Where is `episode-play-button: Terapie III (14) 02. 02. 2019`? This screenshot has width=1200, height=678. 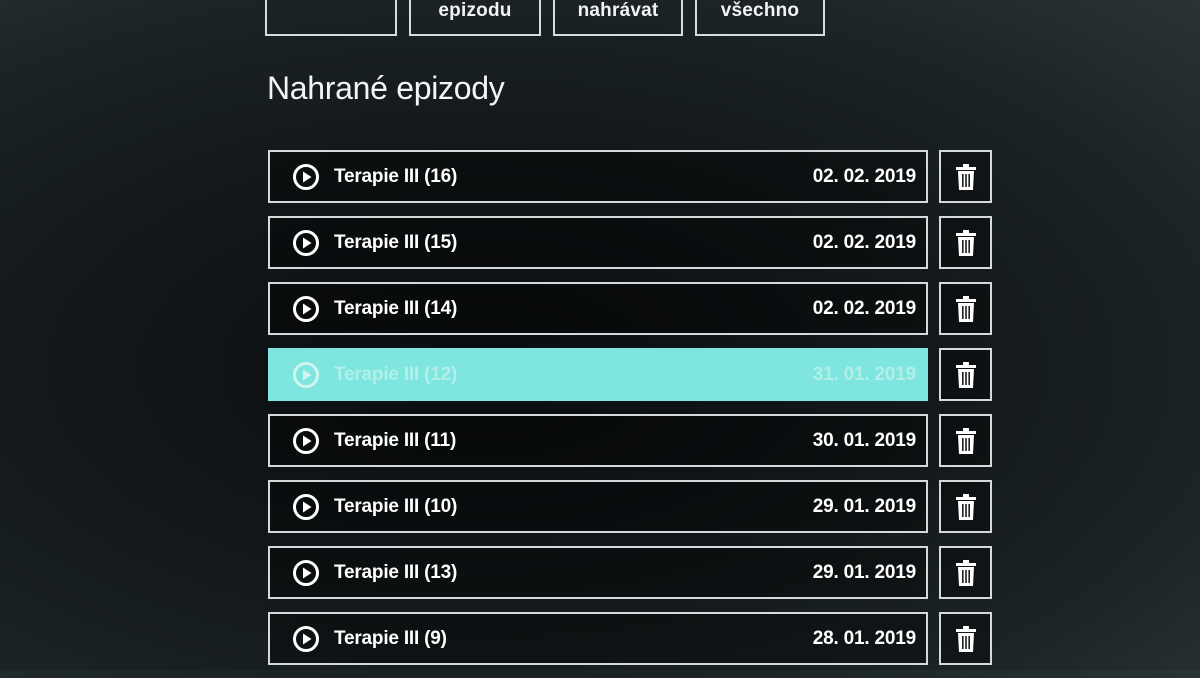 episode-play-button: Terapie III (14) 02. 02. 2019 is located at coordinates (598, 308).